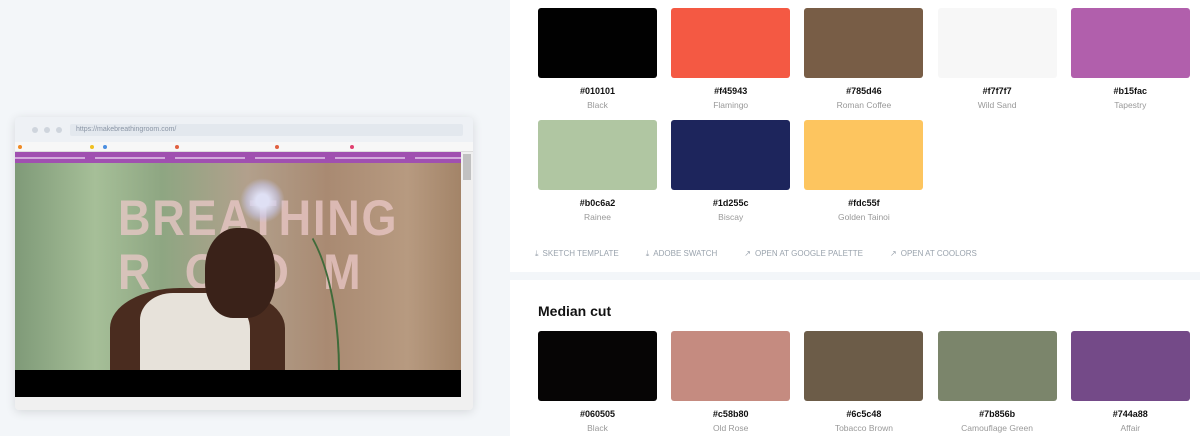 The image size is (1200, 436). What do you see at coordinates (597, 203) in the screenshot?
I see `color-hex: #b0c6a2` at bounding box center [597, 203].